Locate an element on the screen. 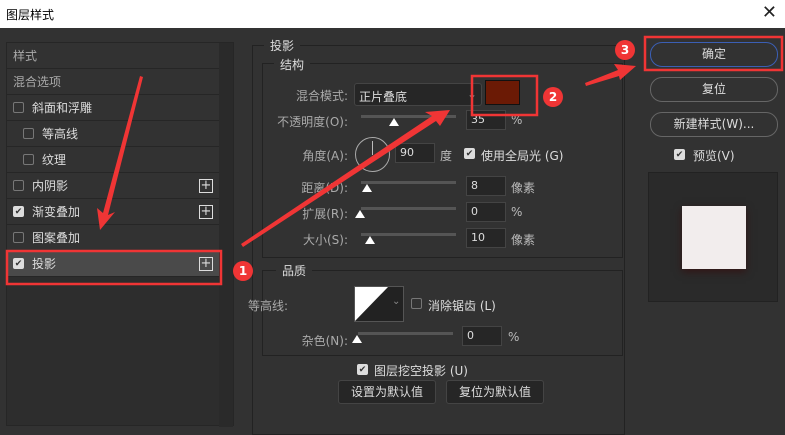  highlight-box-color is located at coordinates (504, 95).